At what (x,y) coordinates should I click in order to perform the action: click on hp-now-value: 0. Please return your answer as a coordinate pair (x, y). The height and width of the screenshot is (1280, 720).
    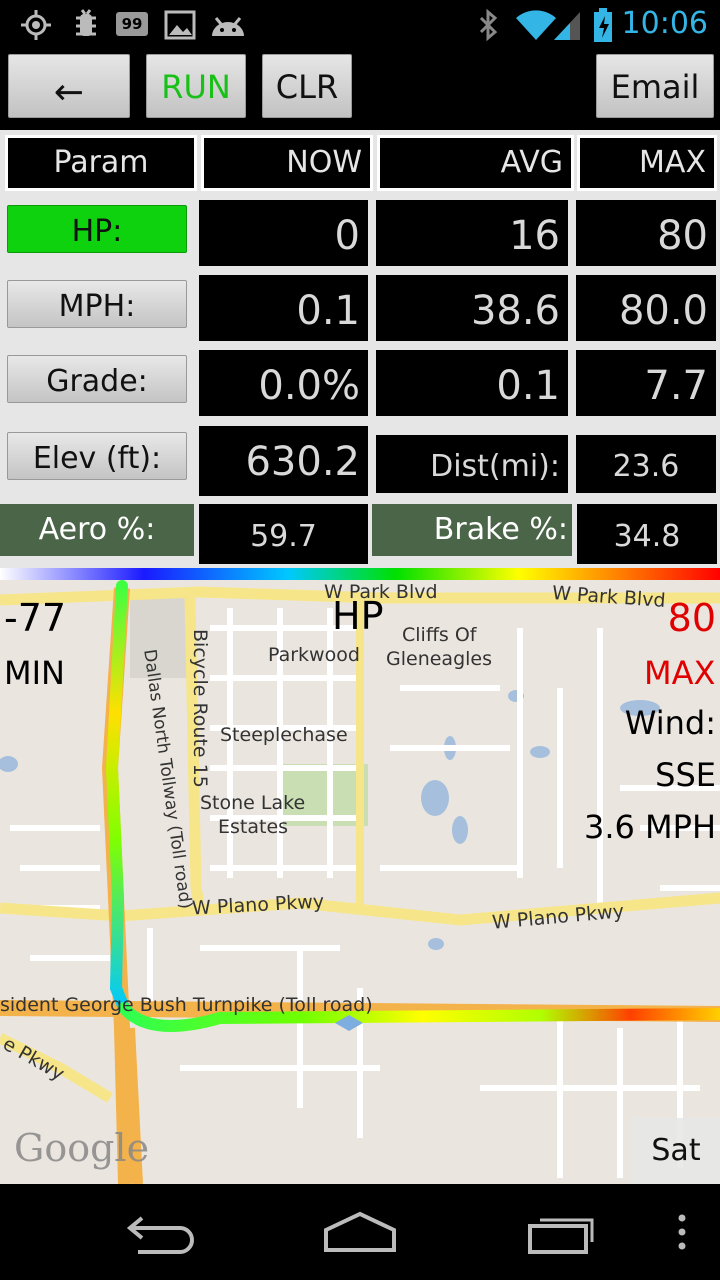
    Looking at the image, I should click on (283, 233).